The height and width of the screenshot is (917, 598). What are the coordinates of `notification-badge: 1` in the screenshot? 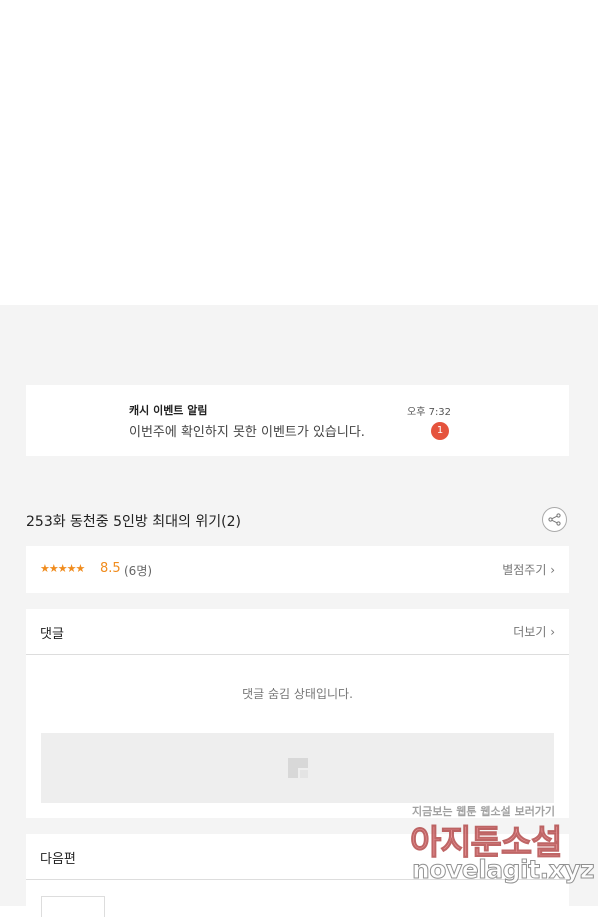 It's located at (440, 431).